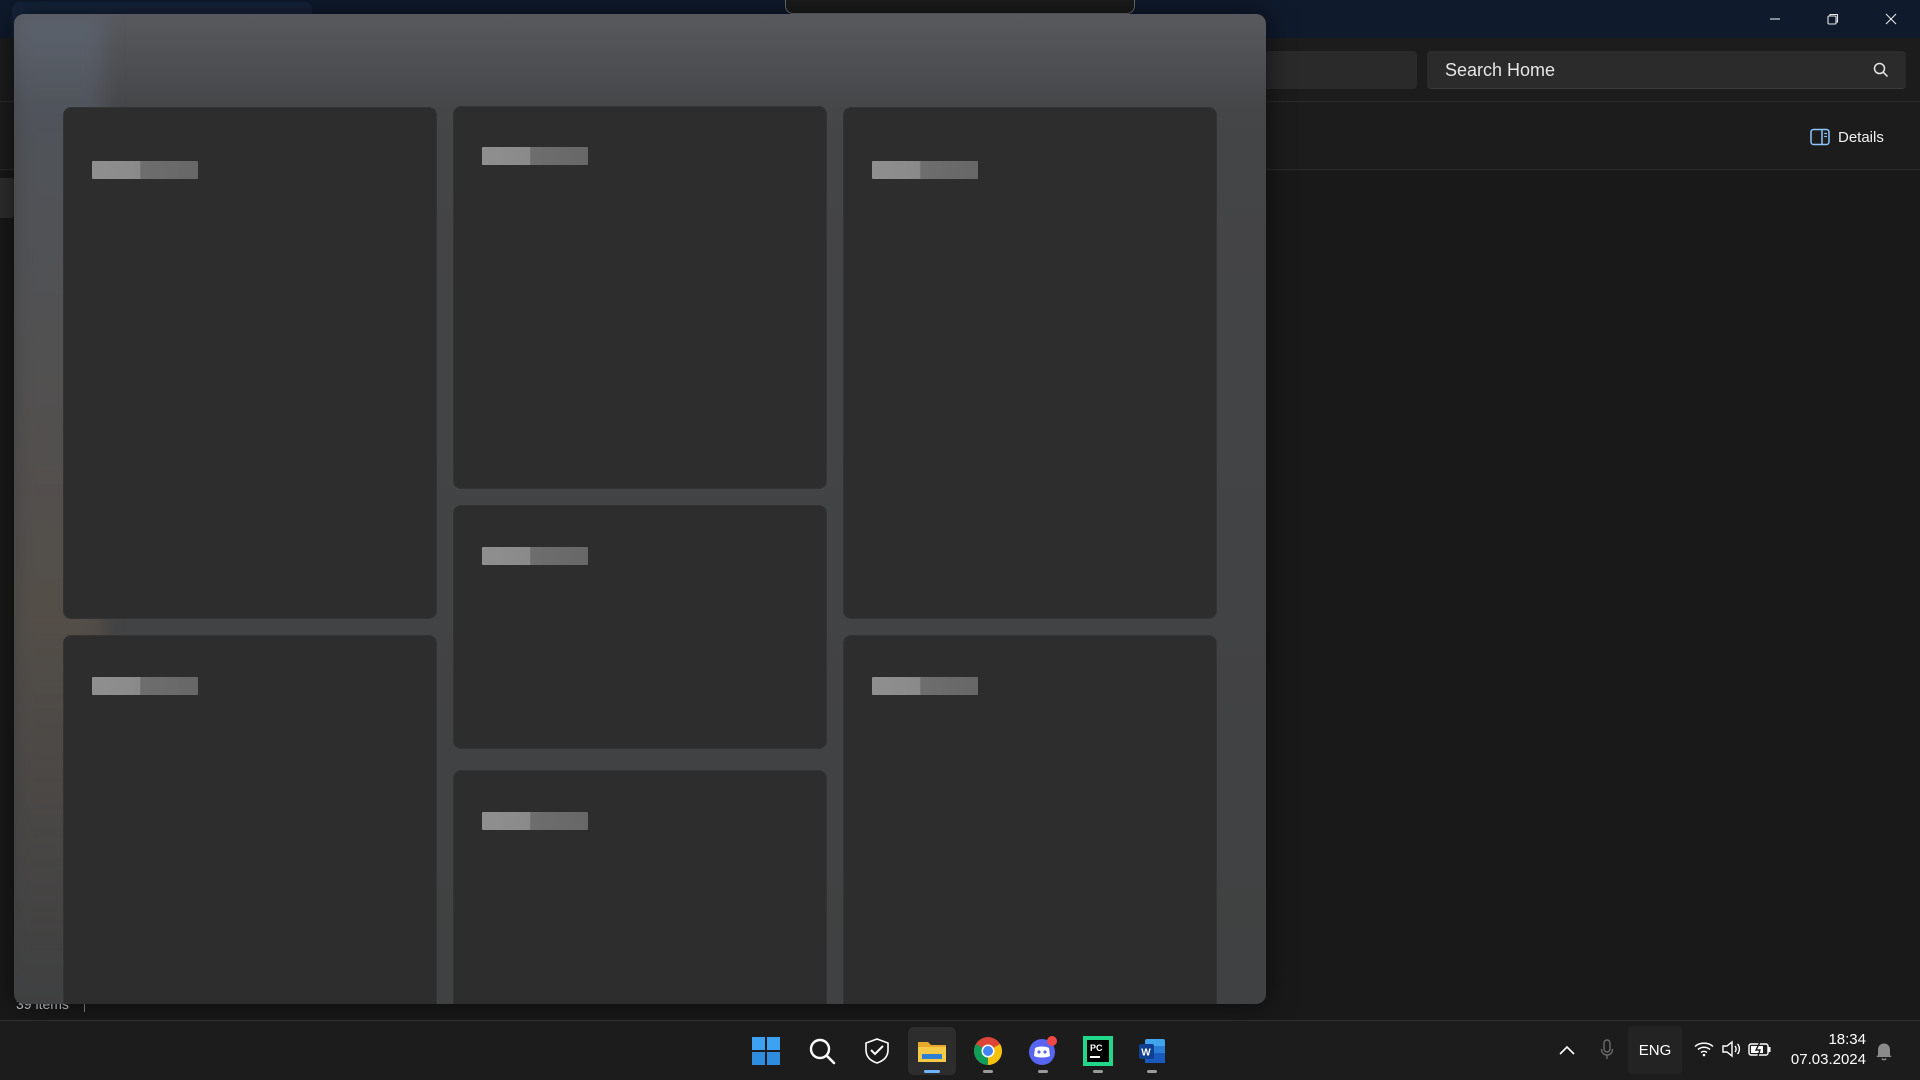 The width and height of the screenshot is (1920, 1080). I want to click on quick-settings-button, so click(1733, 1049).